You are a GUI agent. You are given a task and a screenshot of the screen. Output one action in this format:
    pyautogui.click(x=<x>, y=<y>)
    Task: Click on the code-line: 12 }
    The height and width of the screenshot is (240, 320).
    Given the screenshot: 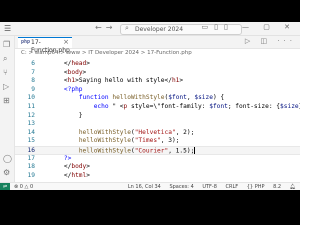 What is the action you would take?
    pyautogui.click(x=157, y=116)
    